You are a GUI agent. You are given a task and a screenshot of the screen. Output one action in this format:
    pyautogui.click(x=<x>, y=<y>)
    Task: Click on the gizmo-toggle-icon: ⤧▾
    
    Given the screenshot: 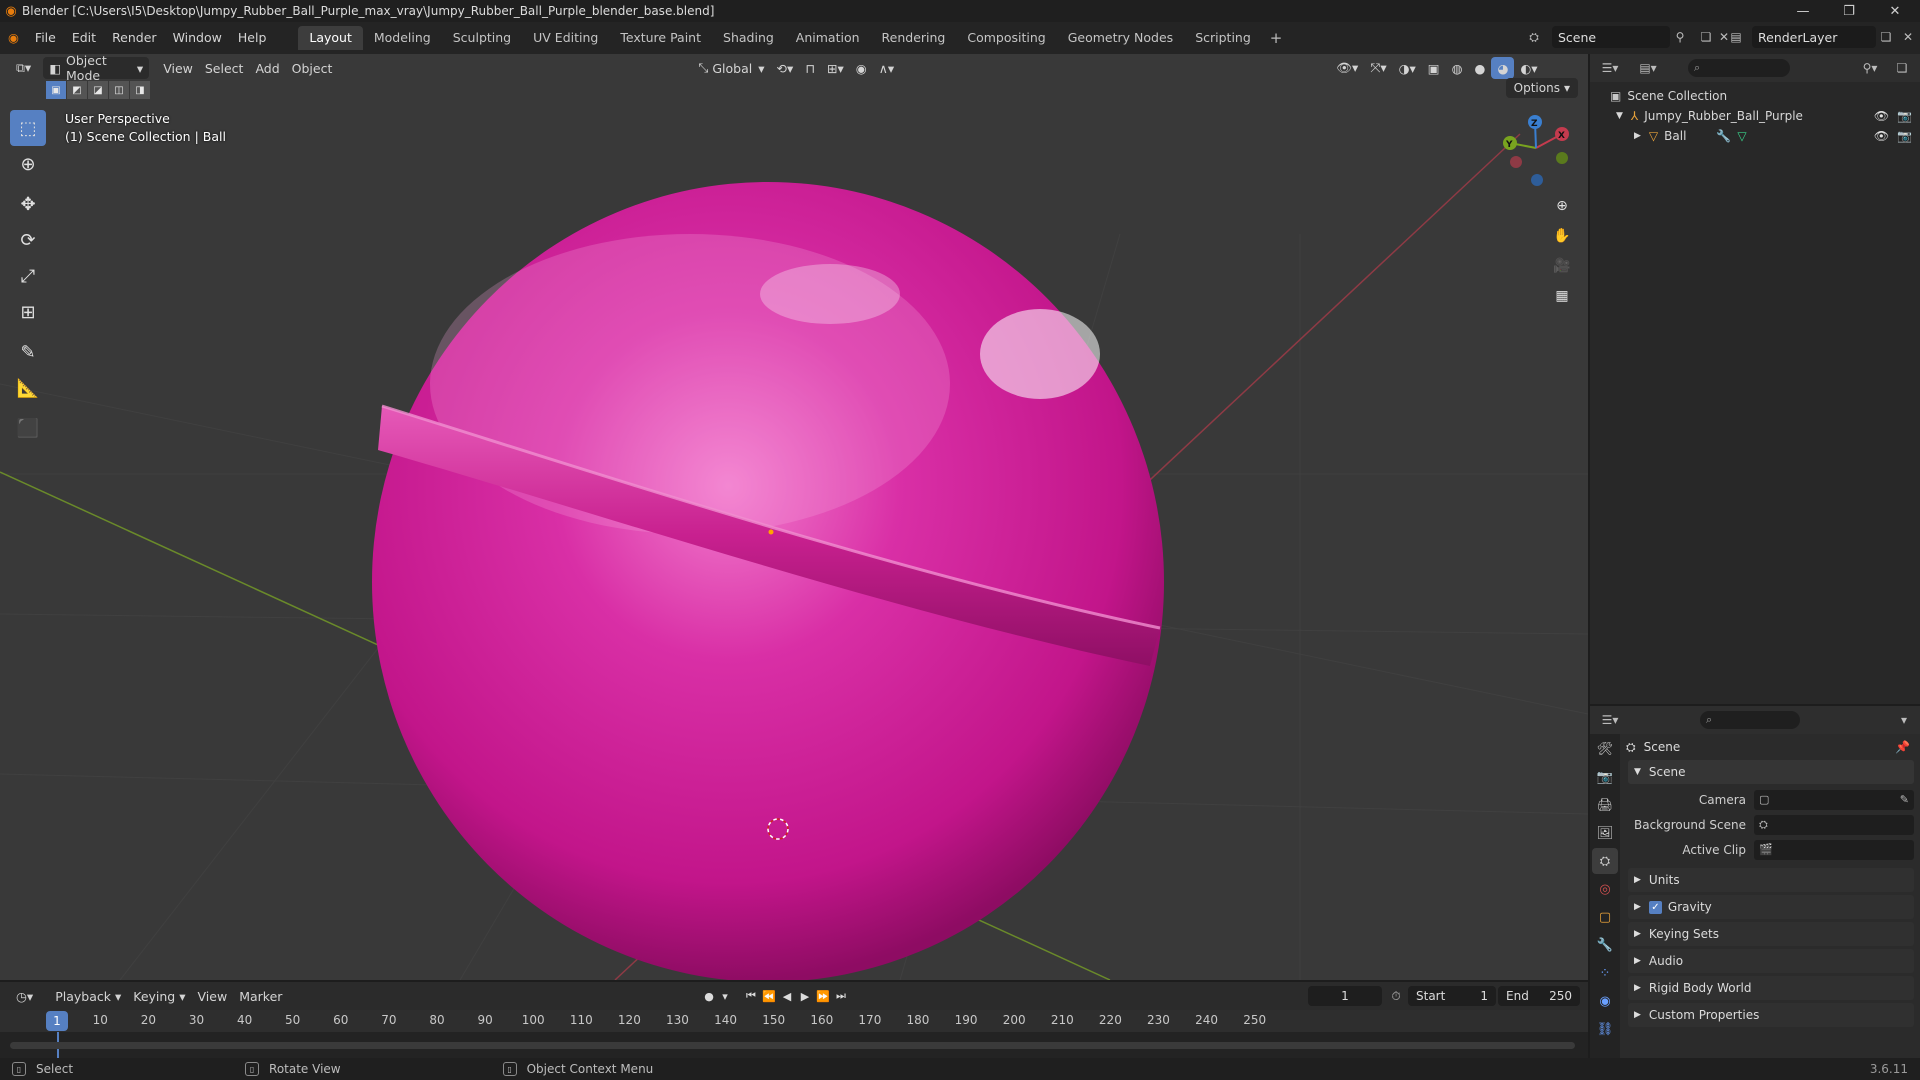 What is the action you would take?
    pyautogui.click(x=1378, y=68)
    